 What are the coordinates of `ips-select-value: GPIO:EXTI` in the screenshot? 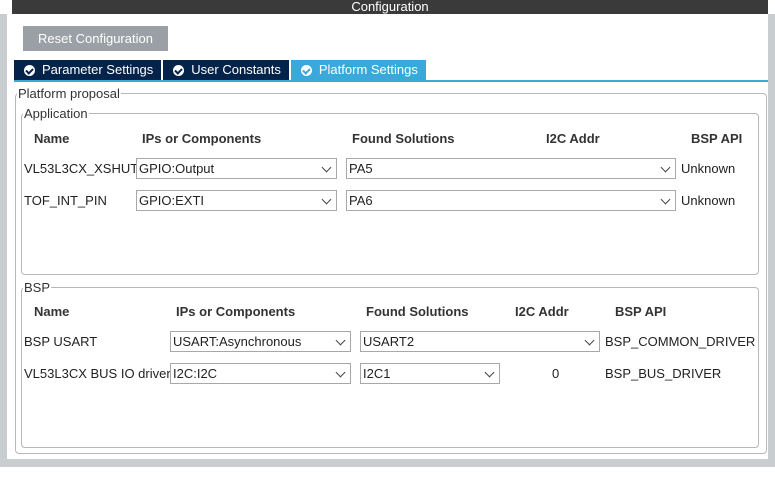 It's located at (172, 200).